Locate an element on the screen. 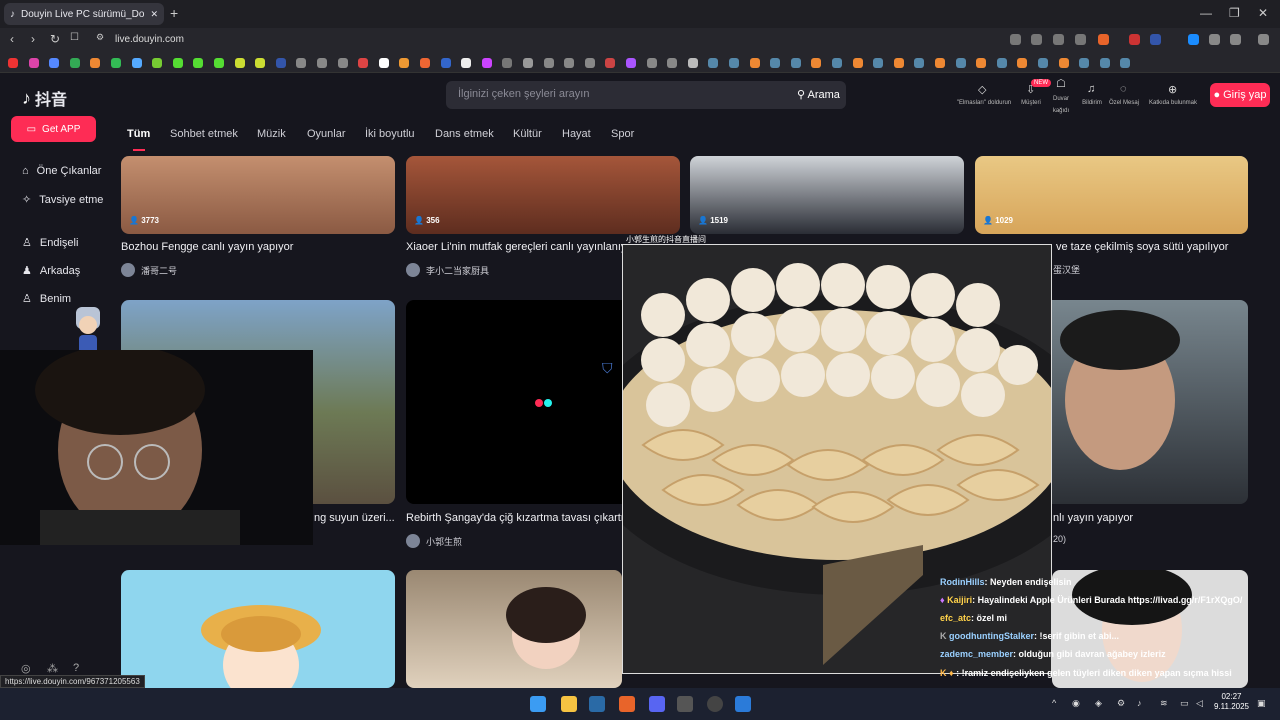 This screenshot has height=720, width=1280. close-tab-icon: ✕ is located at coordinates (154, 14).